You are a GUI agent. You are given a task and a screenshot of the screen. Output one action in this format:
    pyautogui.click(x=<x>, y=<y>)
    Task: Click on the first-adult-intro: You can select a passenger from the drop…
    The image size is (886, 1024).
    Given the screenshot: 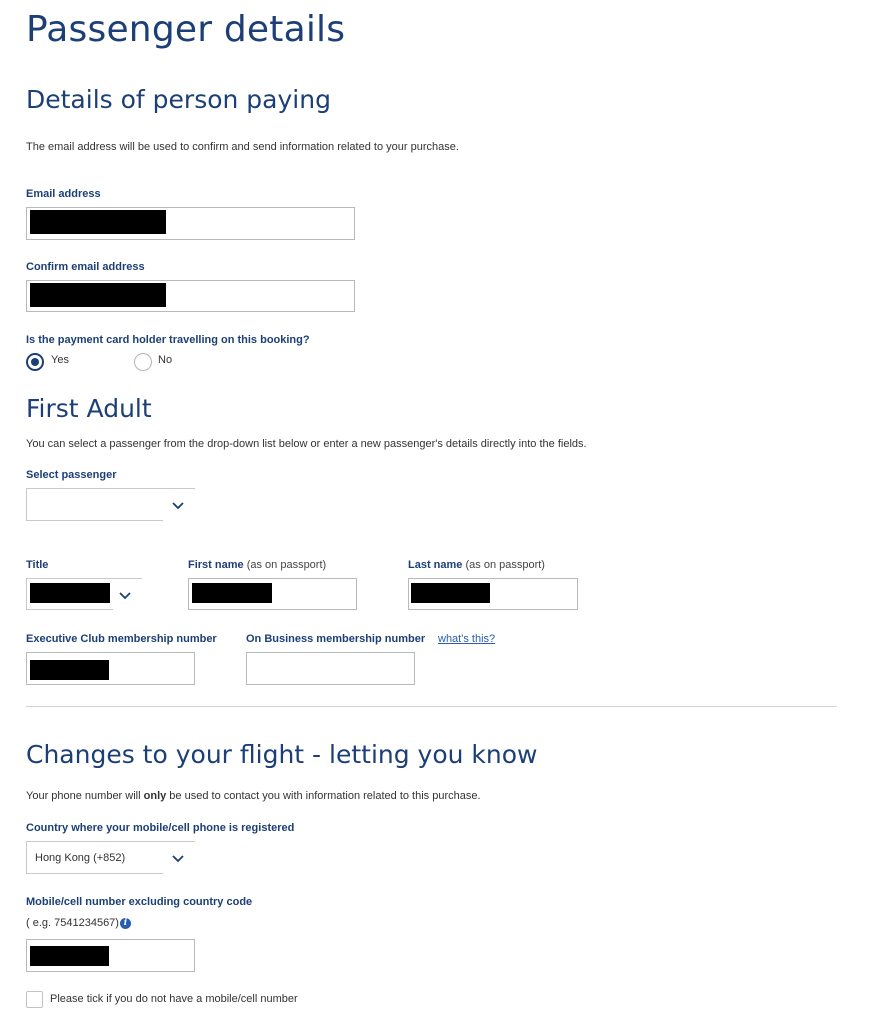 What is the action you would take?
    pyautogui.click(x=306, y=444)
    